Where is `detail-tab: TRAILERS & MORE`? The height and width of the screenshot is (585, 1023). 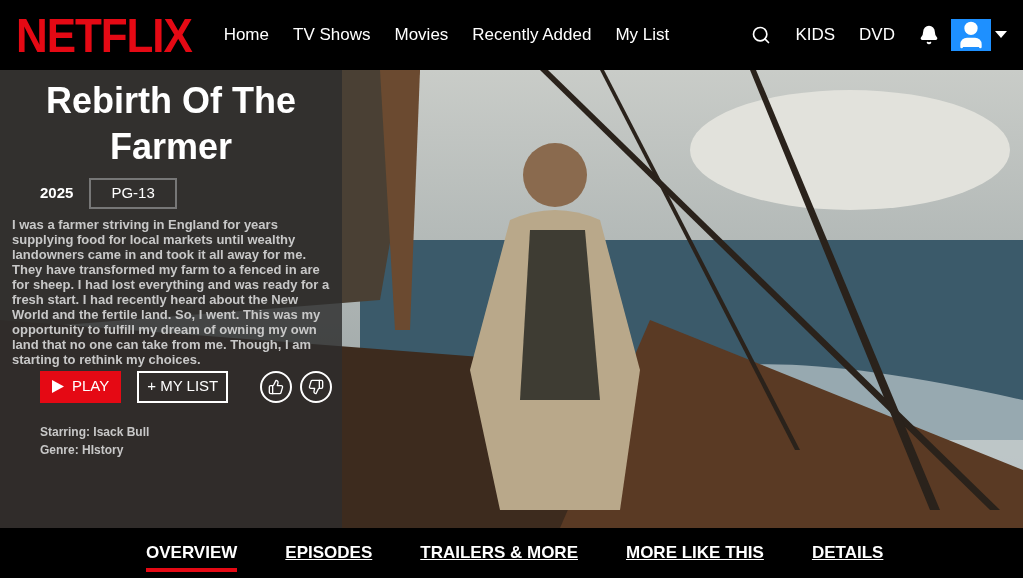
detail-tab: TRAILERS & MORE is located at coordinates (499, 553).